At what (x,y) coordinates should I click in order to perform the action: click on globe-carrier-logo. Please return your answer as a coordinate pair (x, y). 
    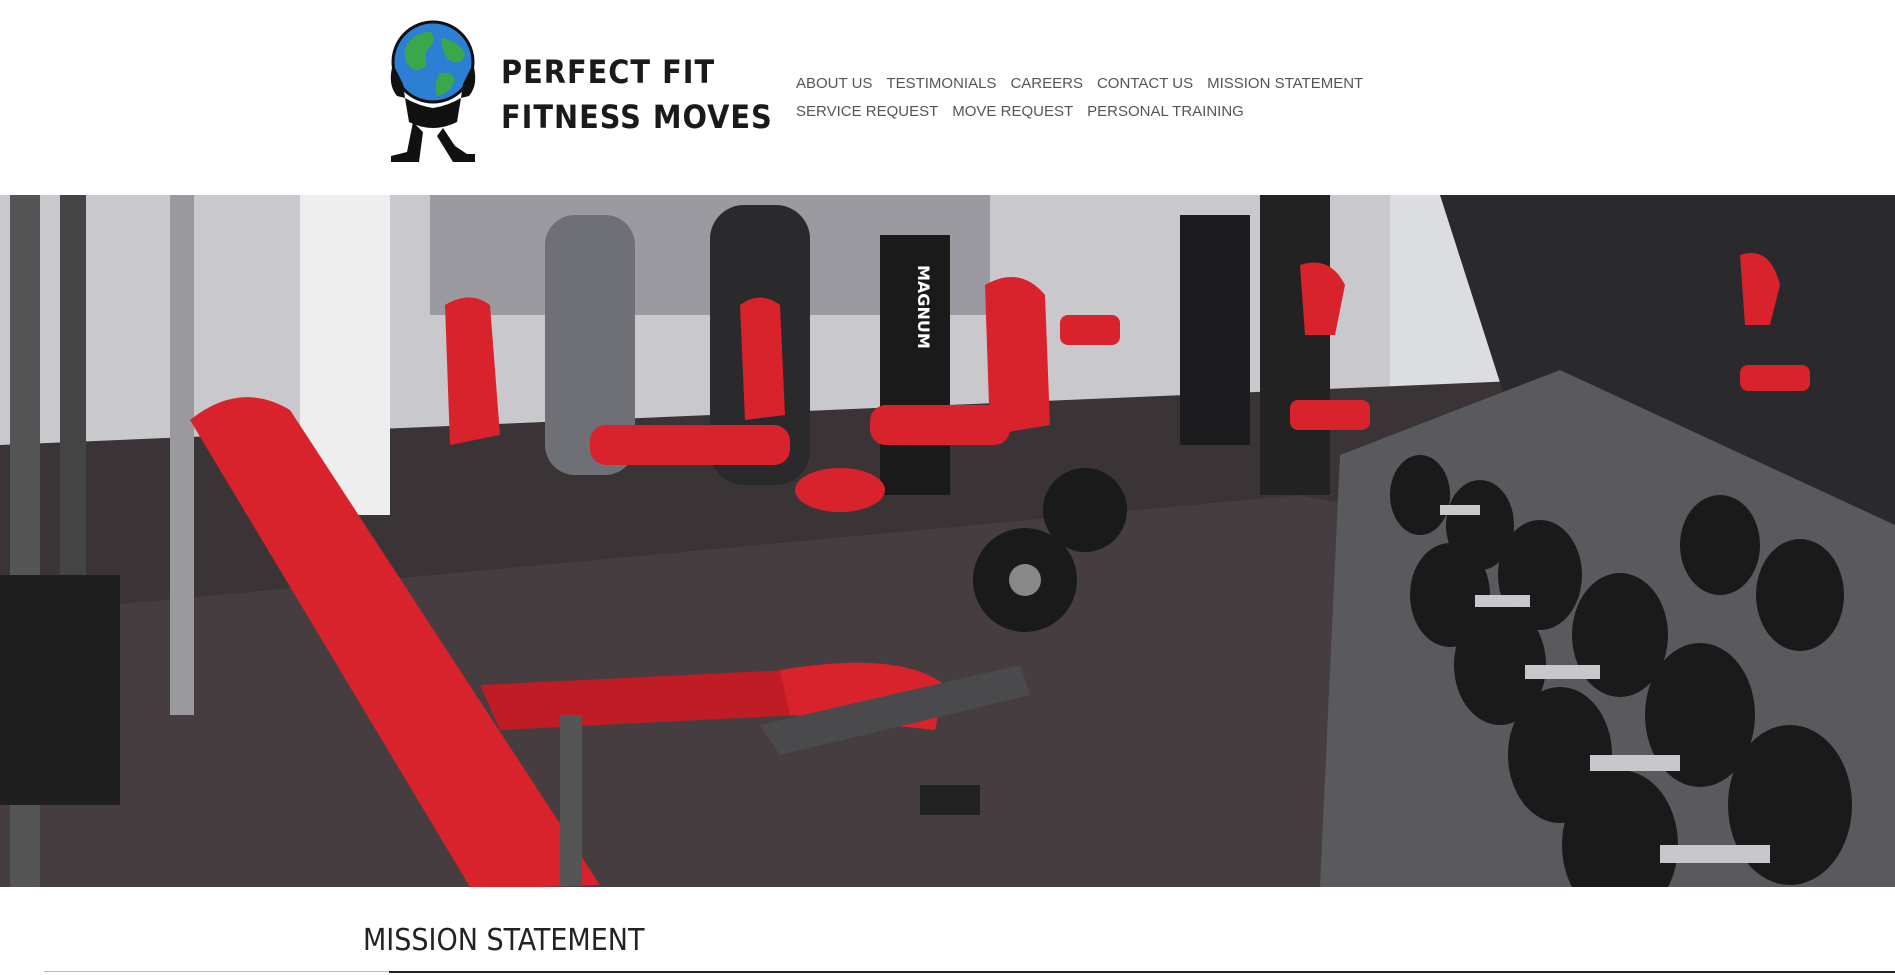
    Looking at the image, I should click on (433, 92).